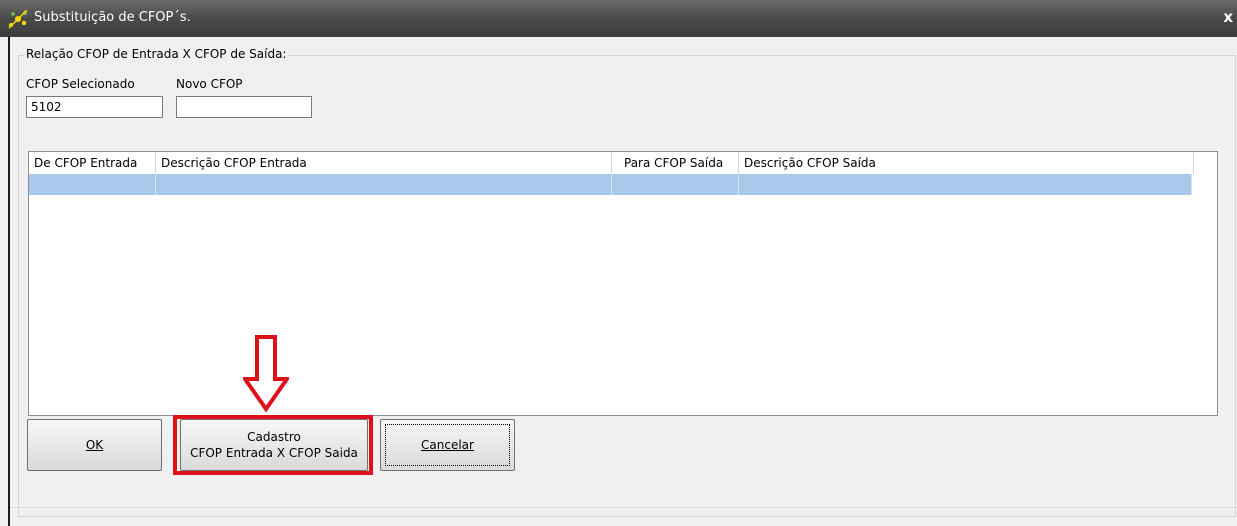 The height and width of the screenshot is (526, 1237). What do you see at coordinates (92, 163) in the screenshot?
I see `column-header-de-cfop-entrada: De CFOP Entrada` at bounding box center [92, 163].